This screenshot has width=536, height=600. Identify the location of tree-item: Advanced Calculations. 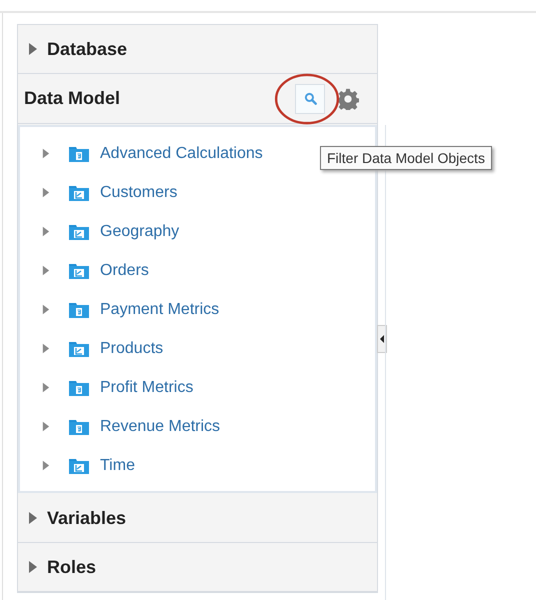
(181, 153).